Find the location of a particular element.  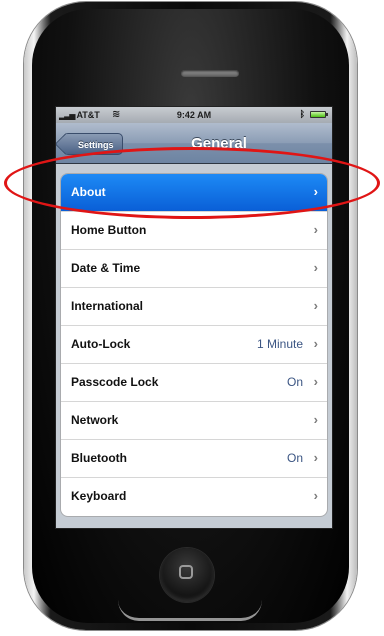

settings-row-bluetooth: Bluetooth On › is located at coordinates (194, 459).